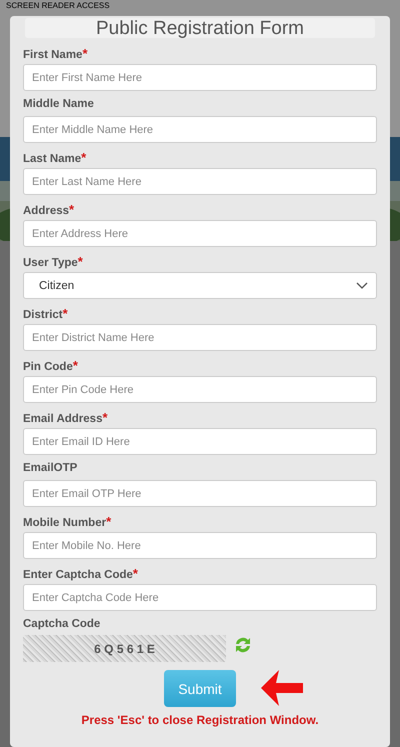  I want to click on field-label: Captcha Code, so click(62, 625).